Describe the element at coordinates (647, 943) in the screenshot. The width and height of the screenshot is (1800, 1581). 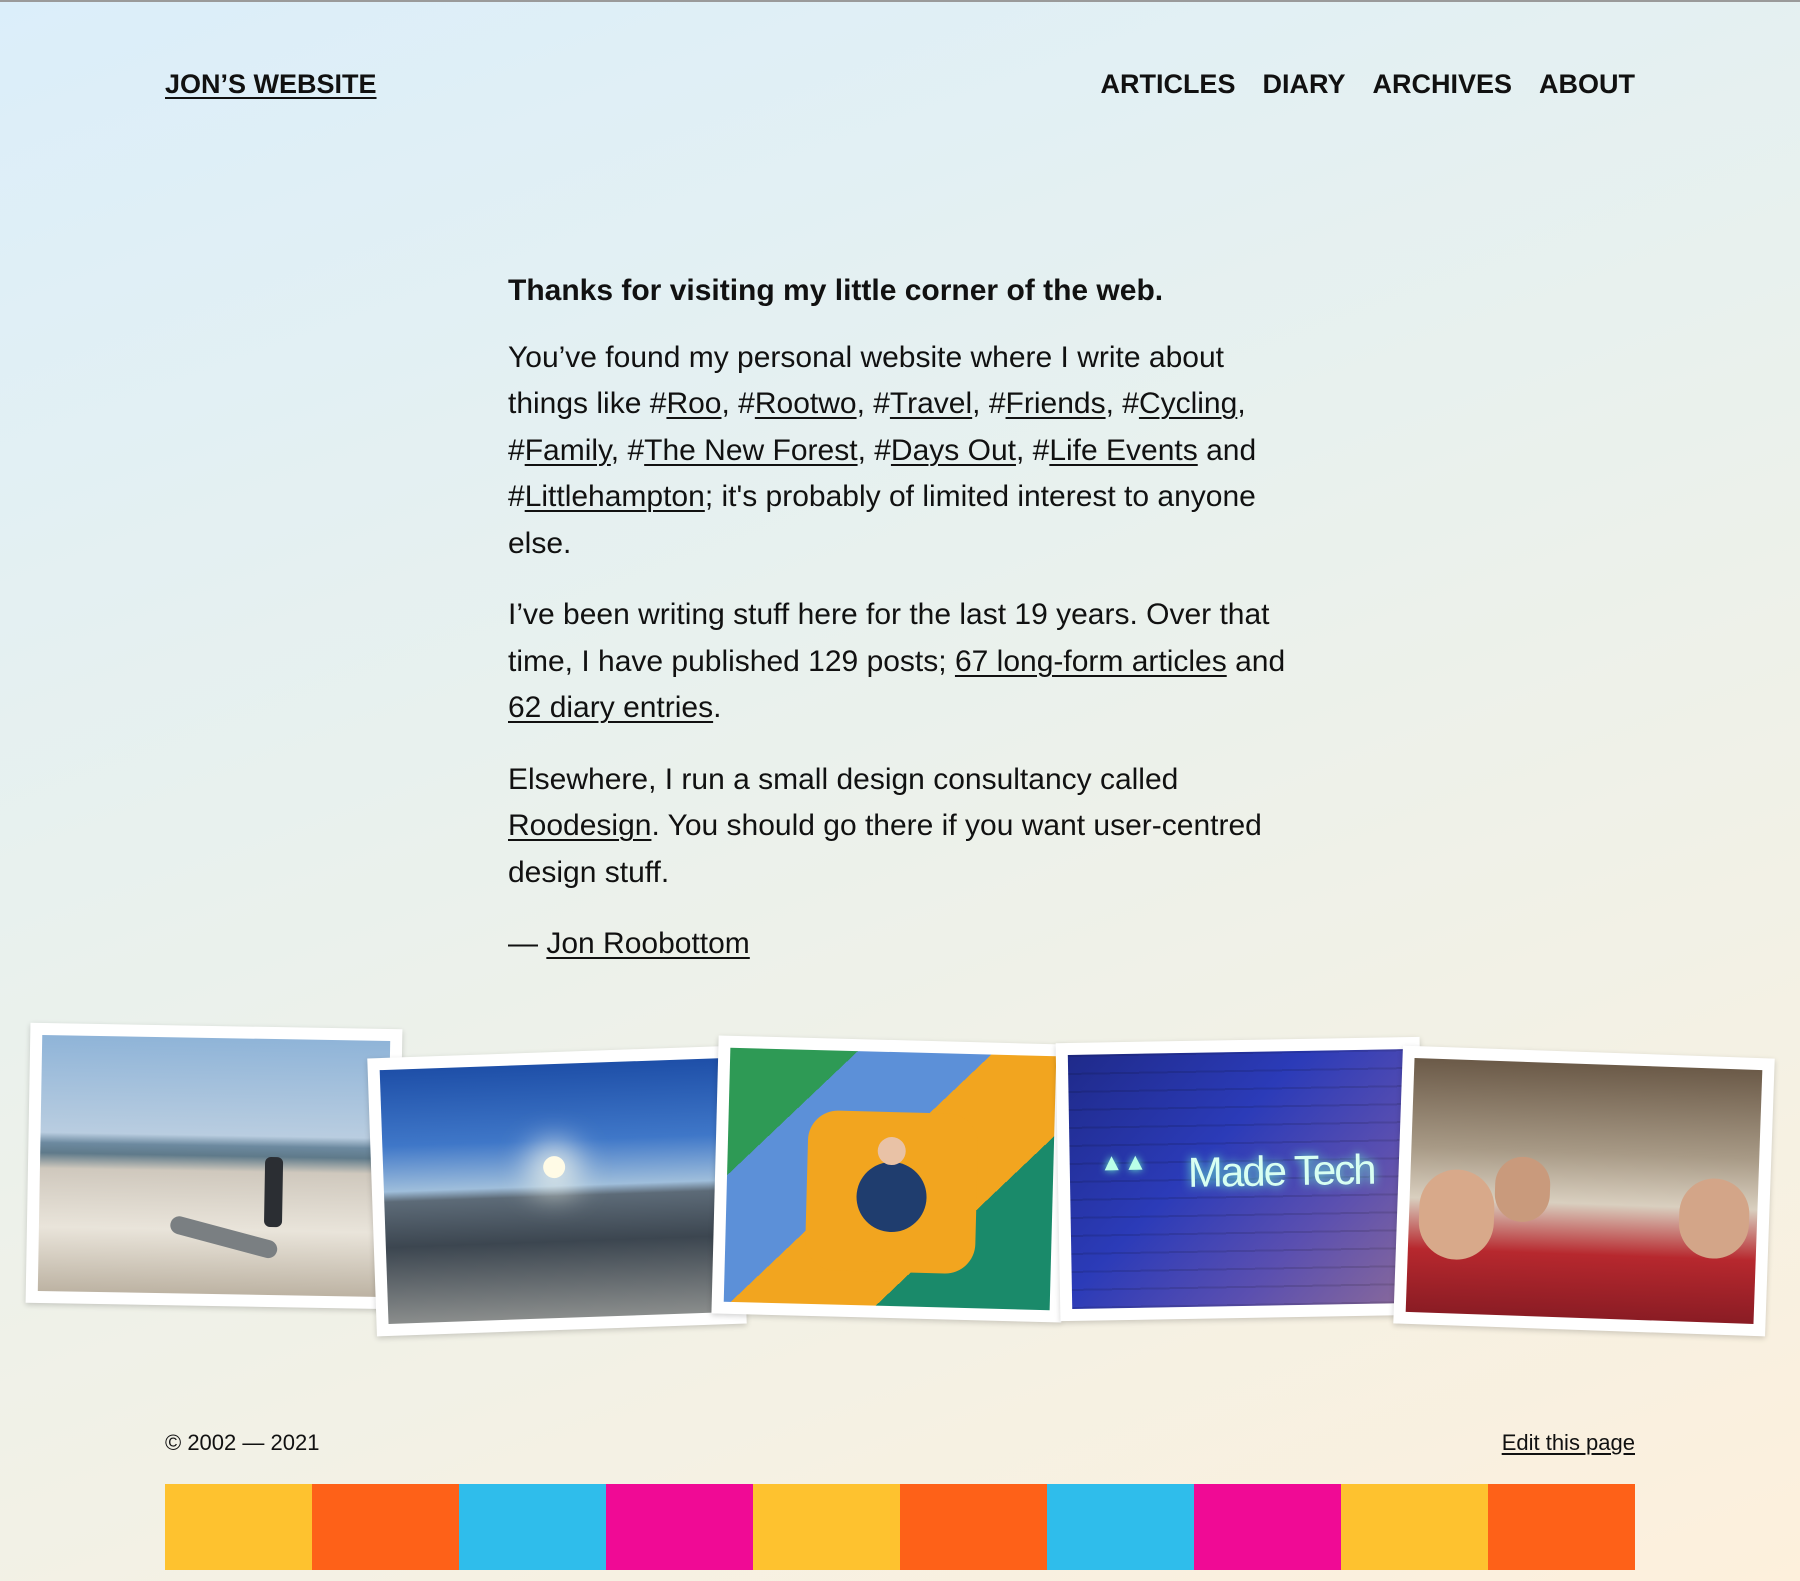
I see `author-link: Jon Roobottom` at that location.